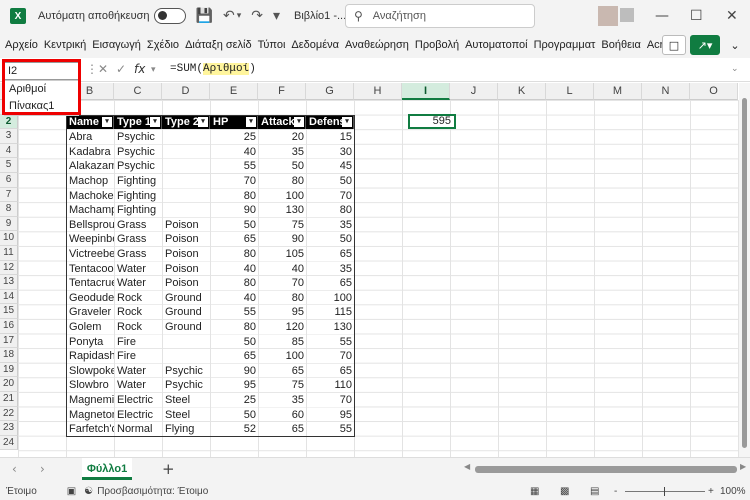 The image size is (750, 500). I want to click on formula-input: =SUM(Αριθμοί), so click(213, 69).